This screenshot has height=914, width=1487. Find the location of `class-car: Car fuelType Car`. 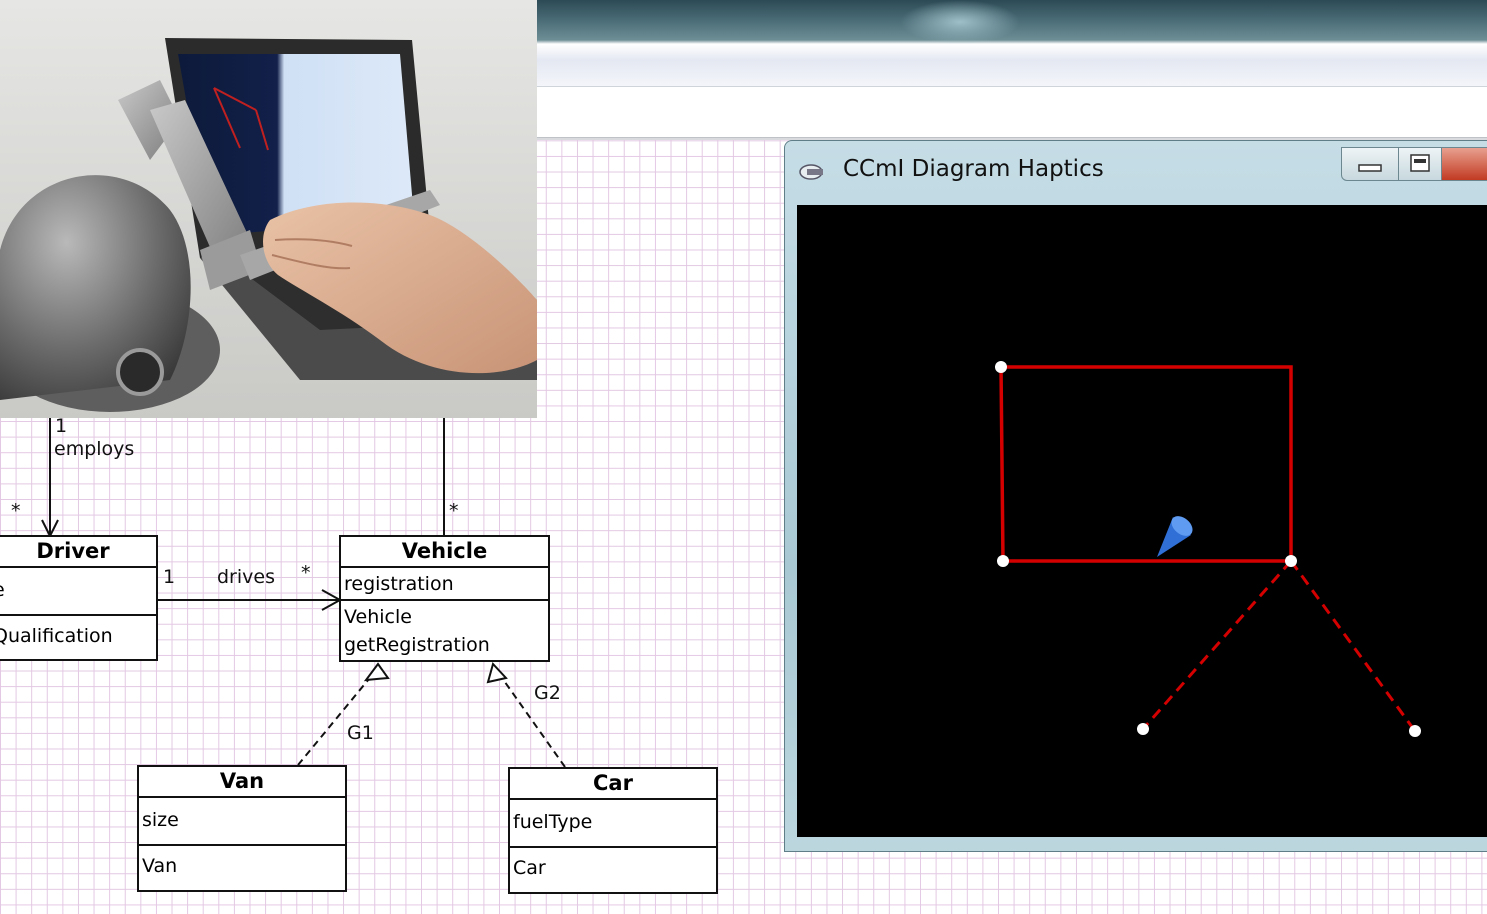

class-car: Car fuelType Car is located at coordinates (613, 830).